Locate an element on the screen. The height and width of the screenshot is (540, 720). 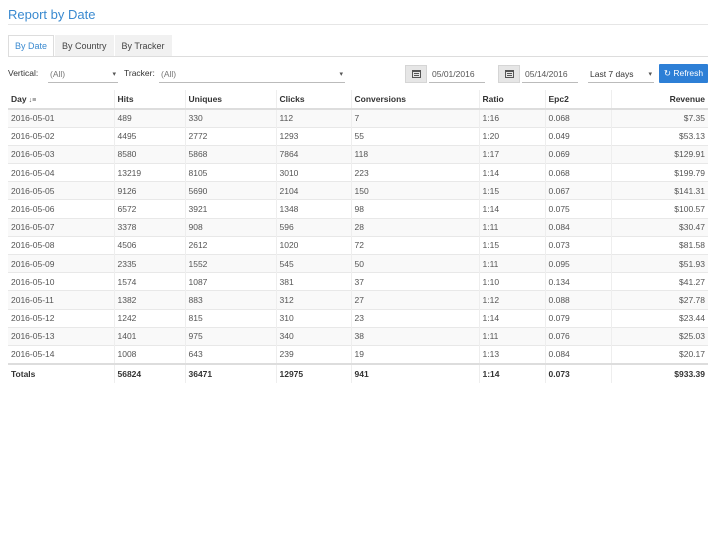
column-header-uniques: Uniques is located at coordinates (231, 100).